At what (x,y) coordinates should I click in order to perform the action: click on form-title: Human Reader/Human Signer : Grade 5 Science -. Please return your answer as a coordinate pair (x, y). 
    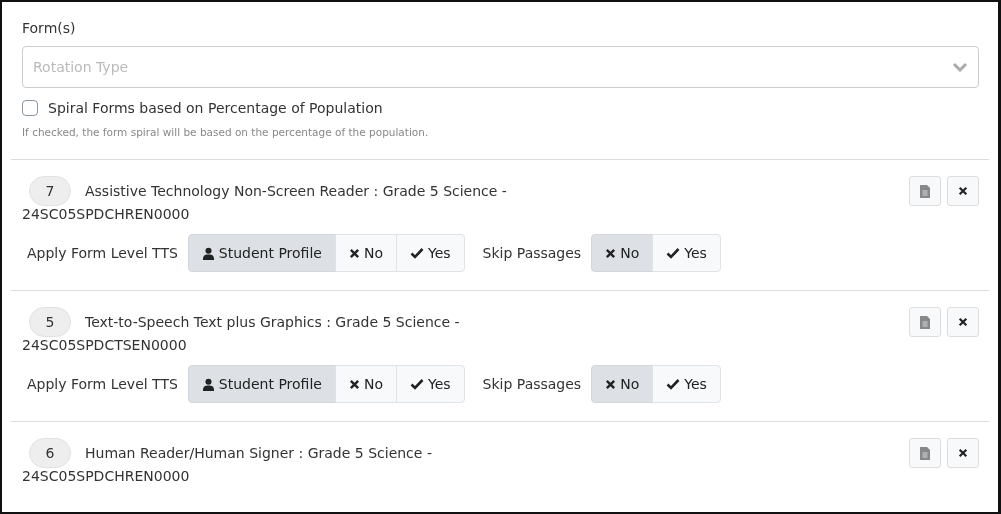
    Looking at the image, I should click on (258, 453).